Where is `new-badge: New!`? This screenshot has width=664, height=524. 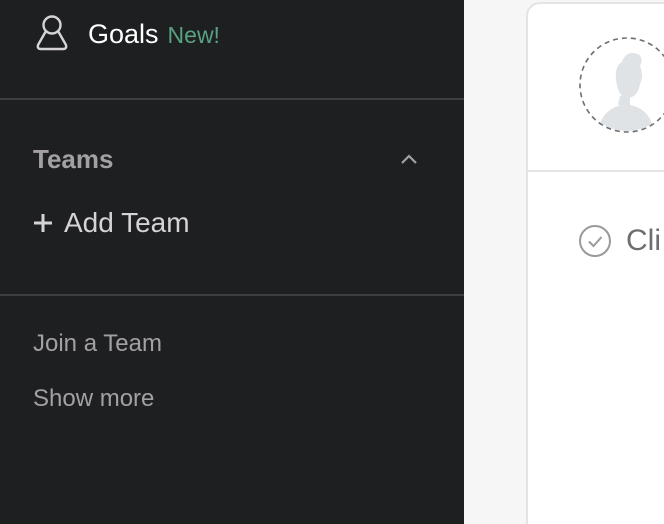
new-badge: New! is located at coordinates (193, 34).